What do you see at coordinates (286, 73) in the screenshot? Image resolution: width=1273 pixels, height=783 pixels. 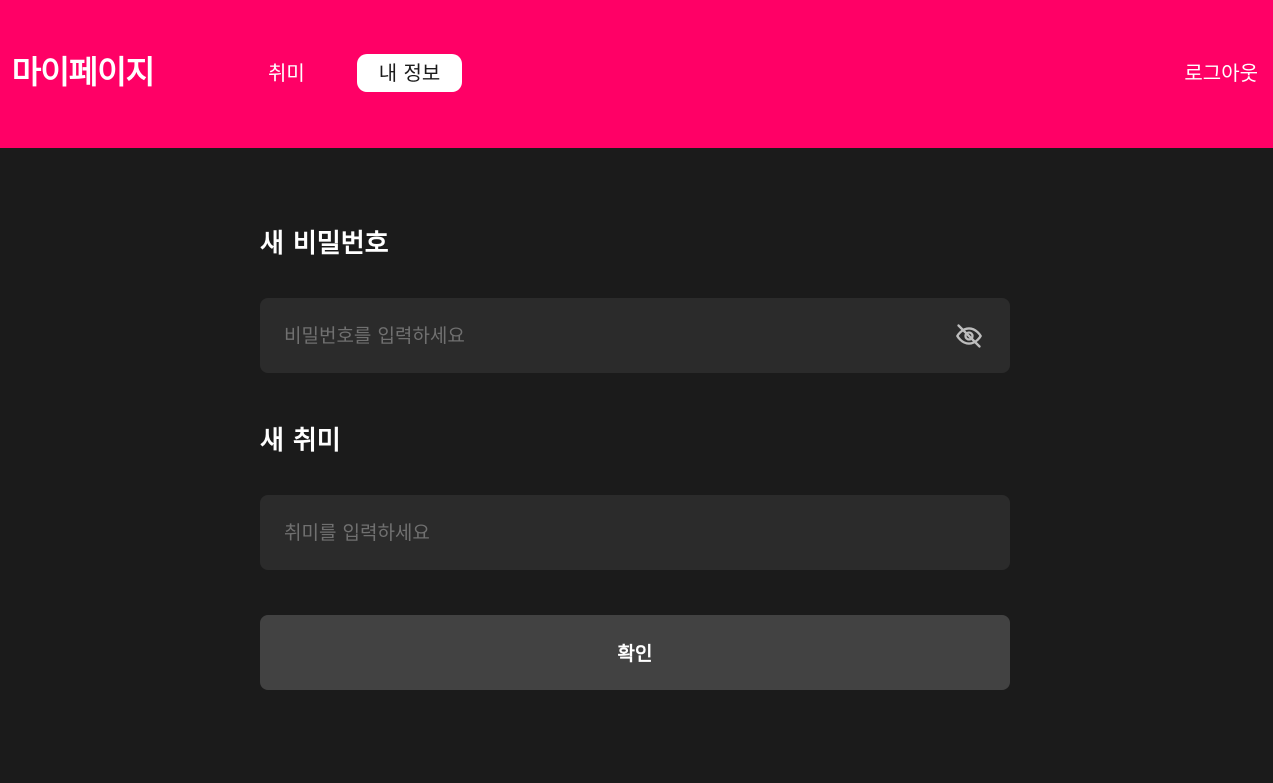 I see `tab-hobby: 취미` at bounding box center [286, 73].